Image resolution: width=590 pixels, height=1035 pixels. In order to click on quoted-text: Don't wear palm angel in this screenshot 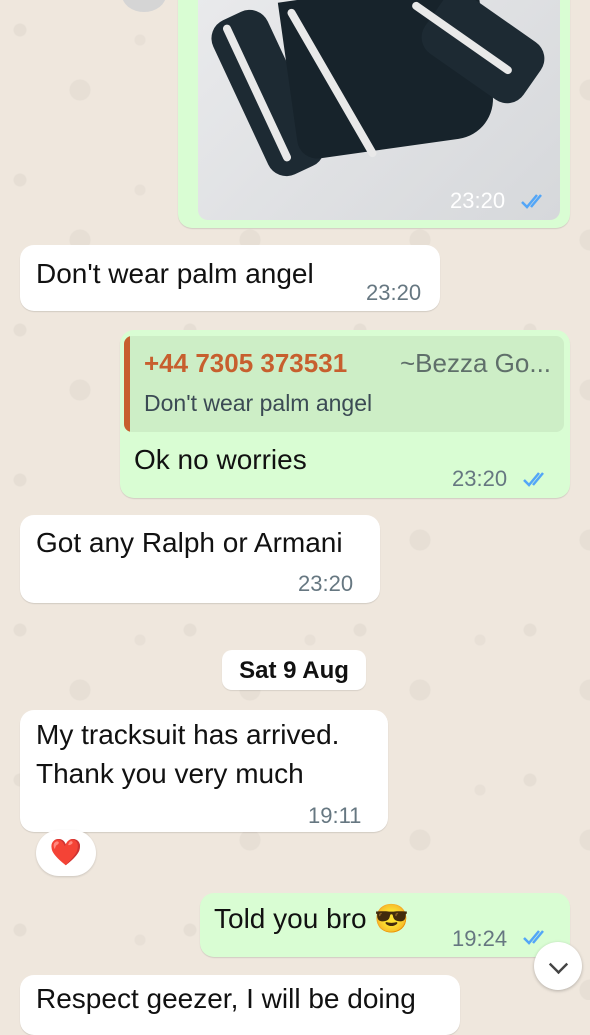, I will do `click(258, 403)`.